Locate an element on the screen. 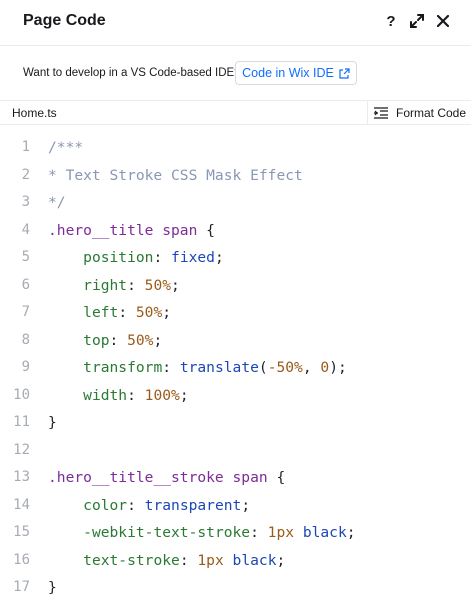 The height and width of the screenshot is (613, 471). line-number: 6 is located at coordinates (25, 284).